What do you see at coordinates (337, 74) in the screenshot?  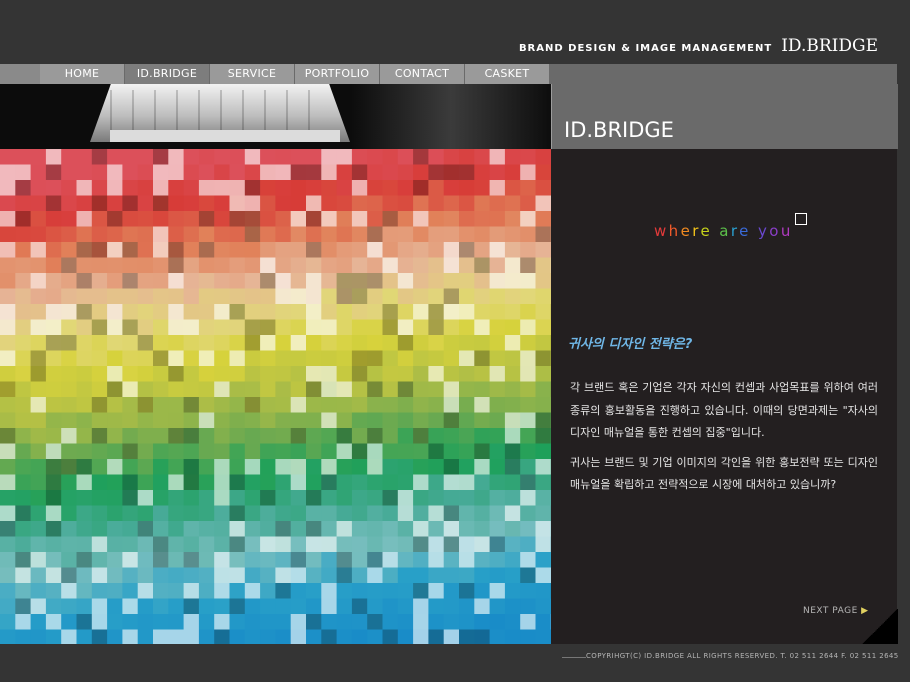 I see `nav-item-portfolio: PORTFOLIO` at bounding box center [337, 74].